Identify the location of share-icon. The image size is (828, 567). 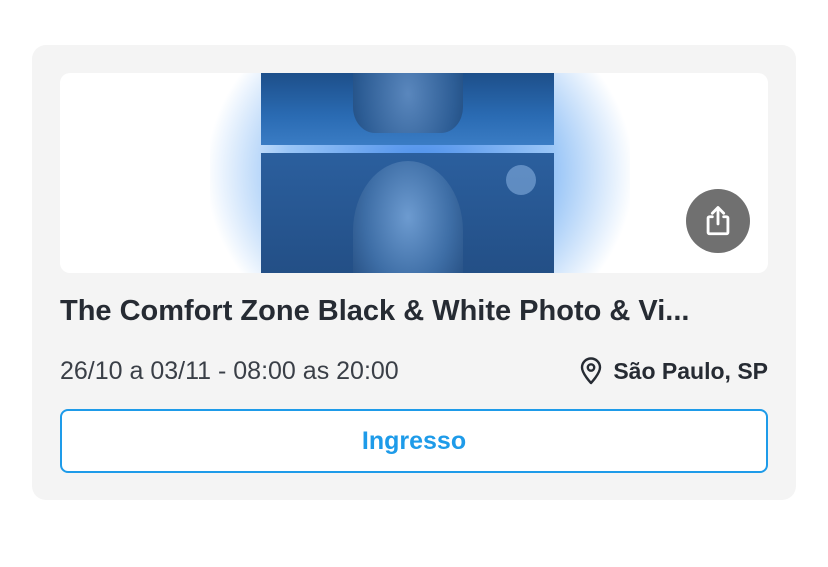
(718, 221).